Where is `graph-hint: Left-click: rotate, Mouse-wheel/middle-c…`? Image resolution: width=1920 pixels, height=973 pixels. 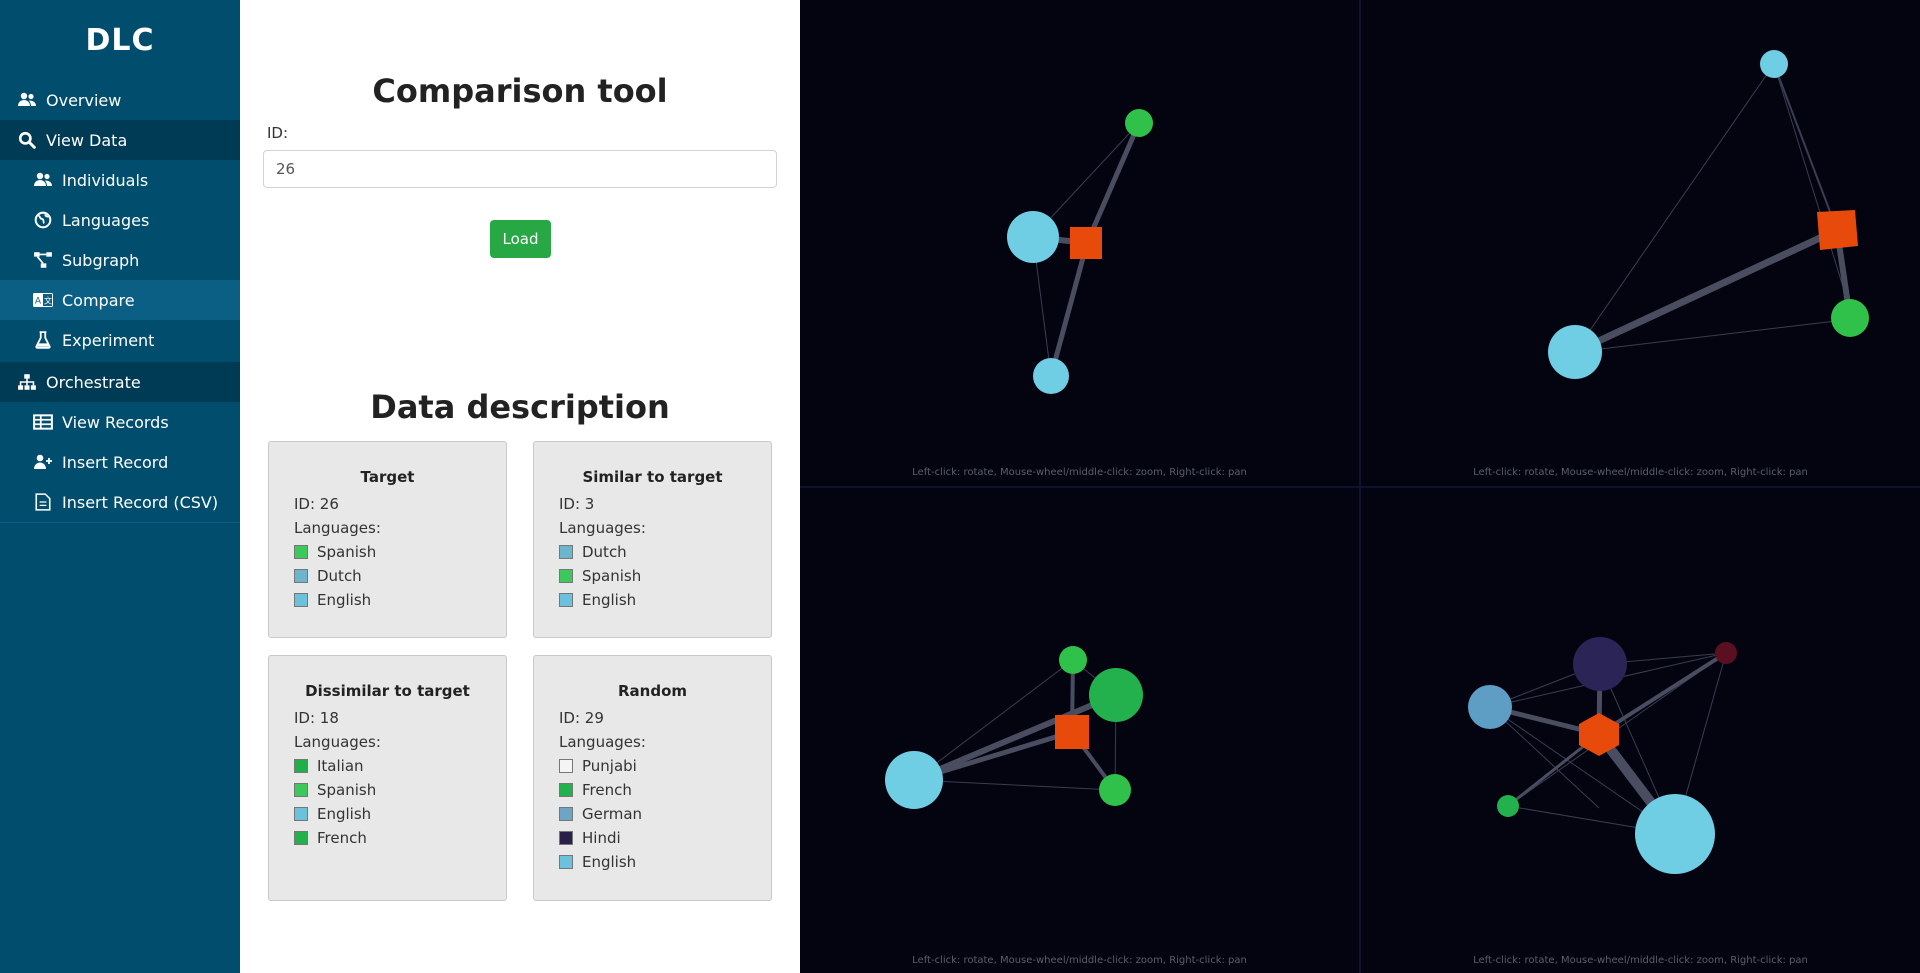
graph-hint: Left-click: rotate, Mouse-wheel/middle-c… is located at coordinates (1079, 960).